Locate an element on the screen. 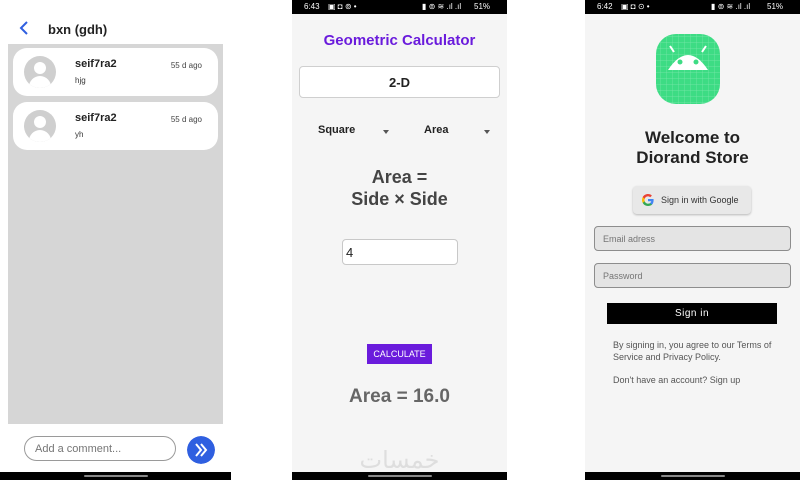  comment-text: yh is located at coordinates (79, 134).